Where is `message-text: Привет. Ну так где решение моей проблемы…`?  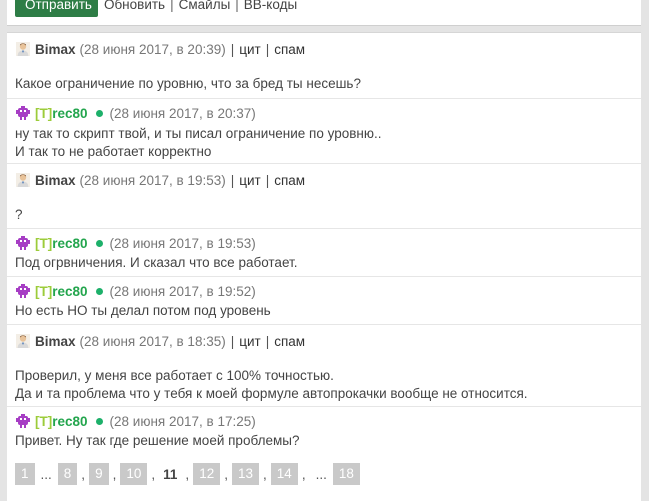 message-text: Привет. Ну так где решение моей проблемы… is located at coordinates (157, 440).